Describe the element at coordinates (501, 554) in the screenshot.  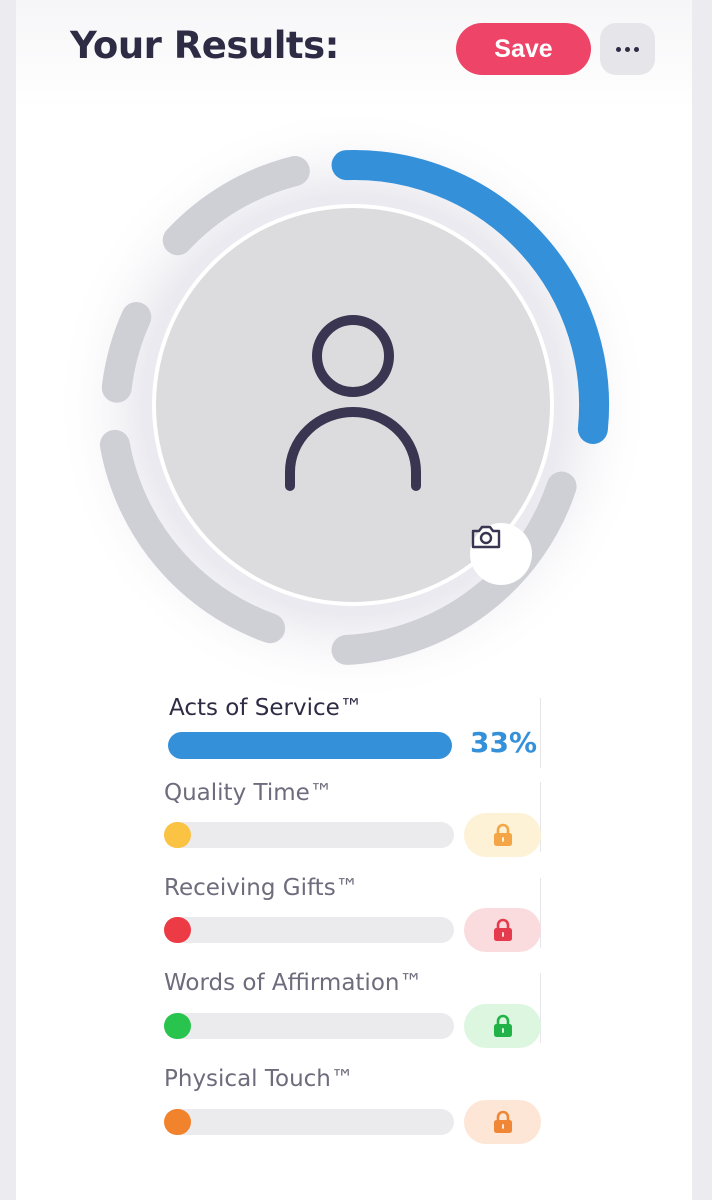
I see `camera-button` at that location.